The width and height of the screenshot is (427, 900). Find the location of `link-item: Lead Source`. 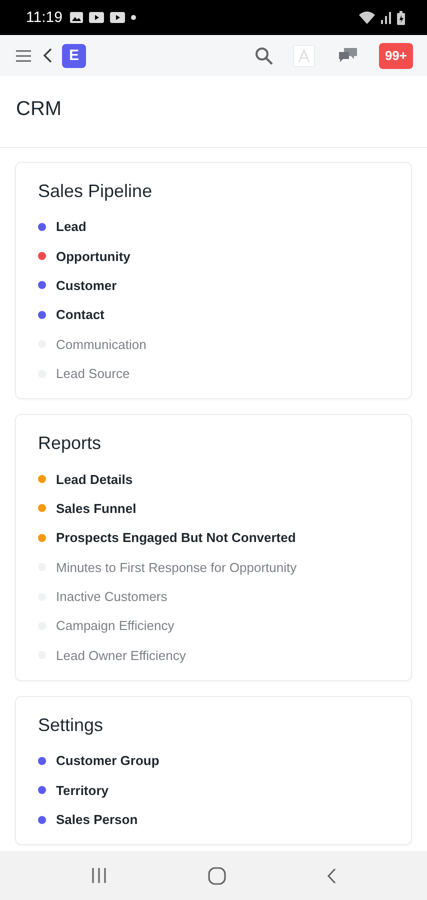

link-item: Lead Source is located at coordinates (93, 374).